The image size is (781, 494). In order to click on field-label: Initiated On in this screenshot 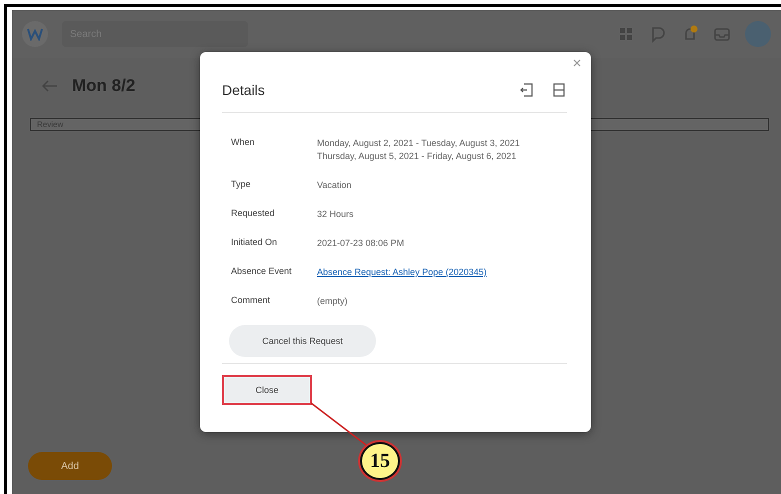, I will do `click(254, 243)`.